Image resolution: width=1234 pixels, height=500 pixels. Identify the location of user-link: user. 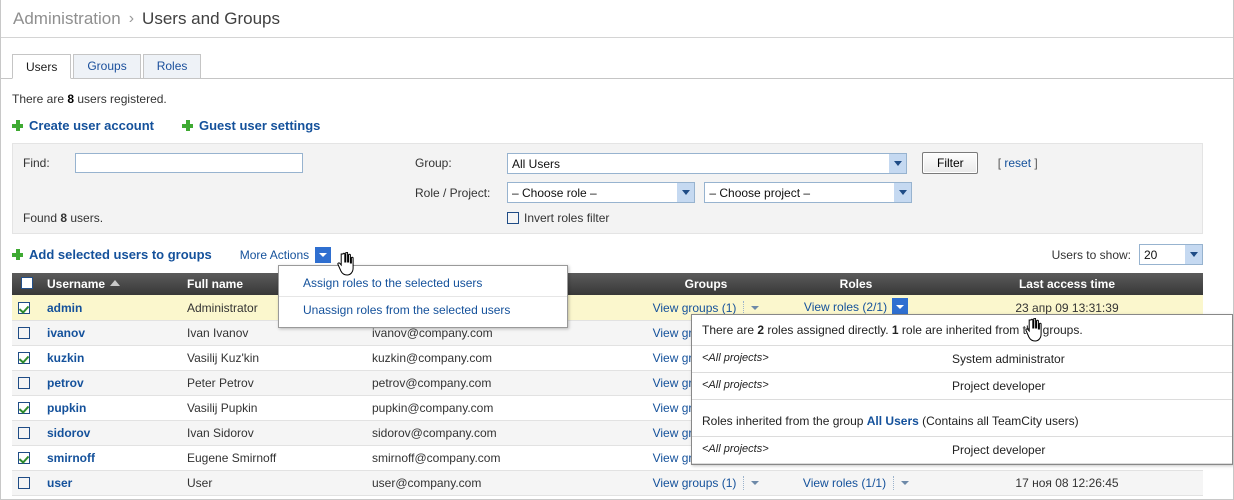
(59, 483).